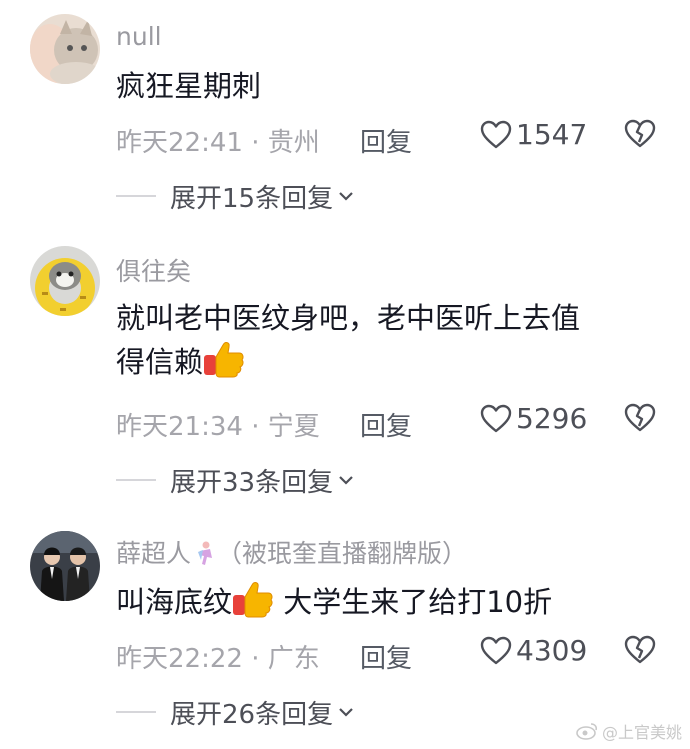  Describe the element at coordinates (153, 270) in the screenshot. I see `username: 俱往矣` at that location.